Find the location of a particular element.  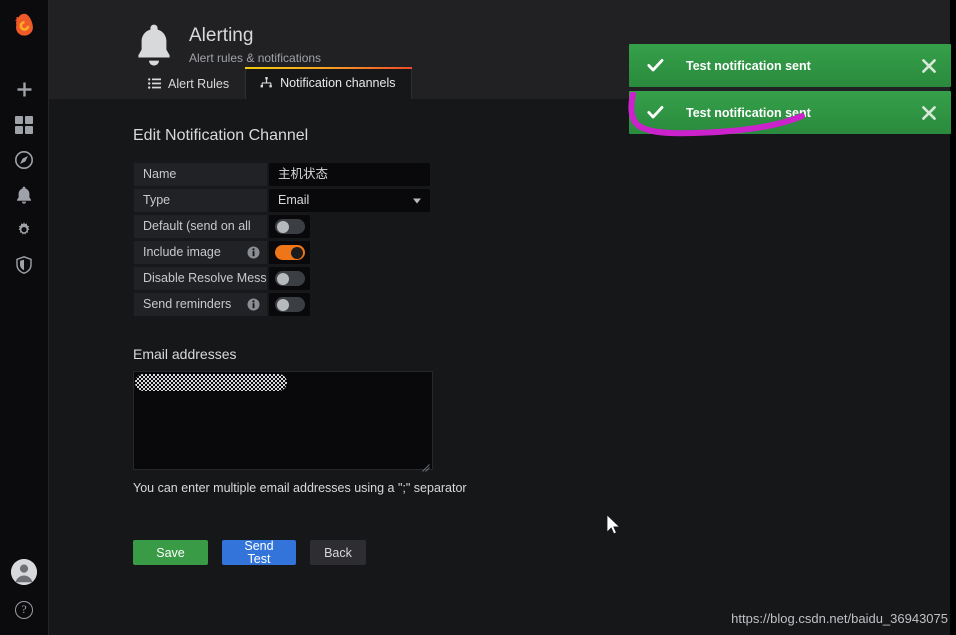

field-row-include-image: Include image is located at coordinates (541, 252).